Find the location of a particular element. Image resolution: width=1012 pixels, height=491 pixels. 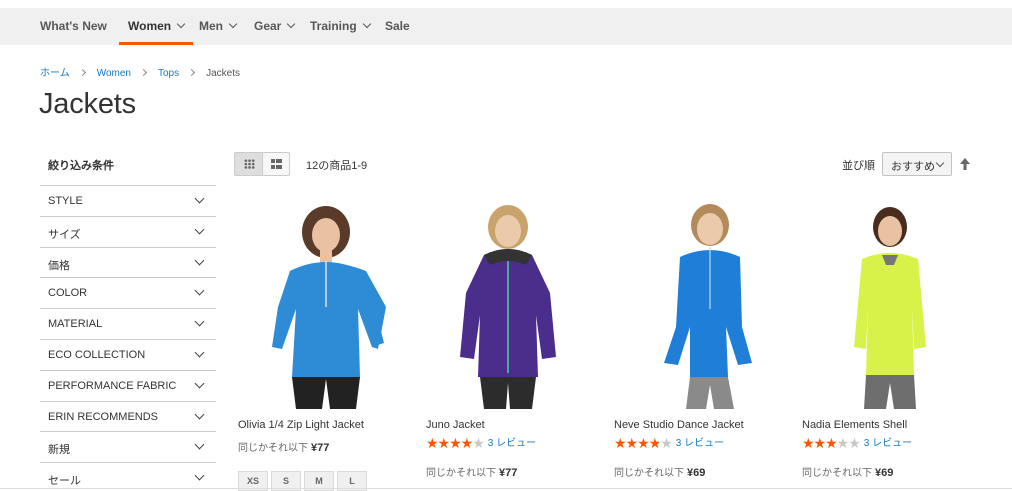

nav-item-whats-new: What's New is located at coordinates (73, 26).